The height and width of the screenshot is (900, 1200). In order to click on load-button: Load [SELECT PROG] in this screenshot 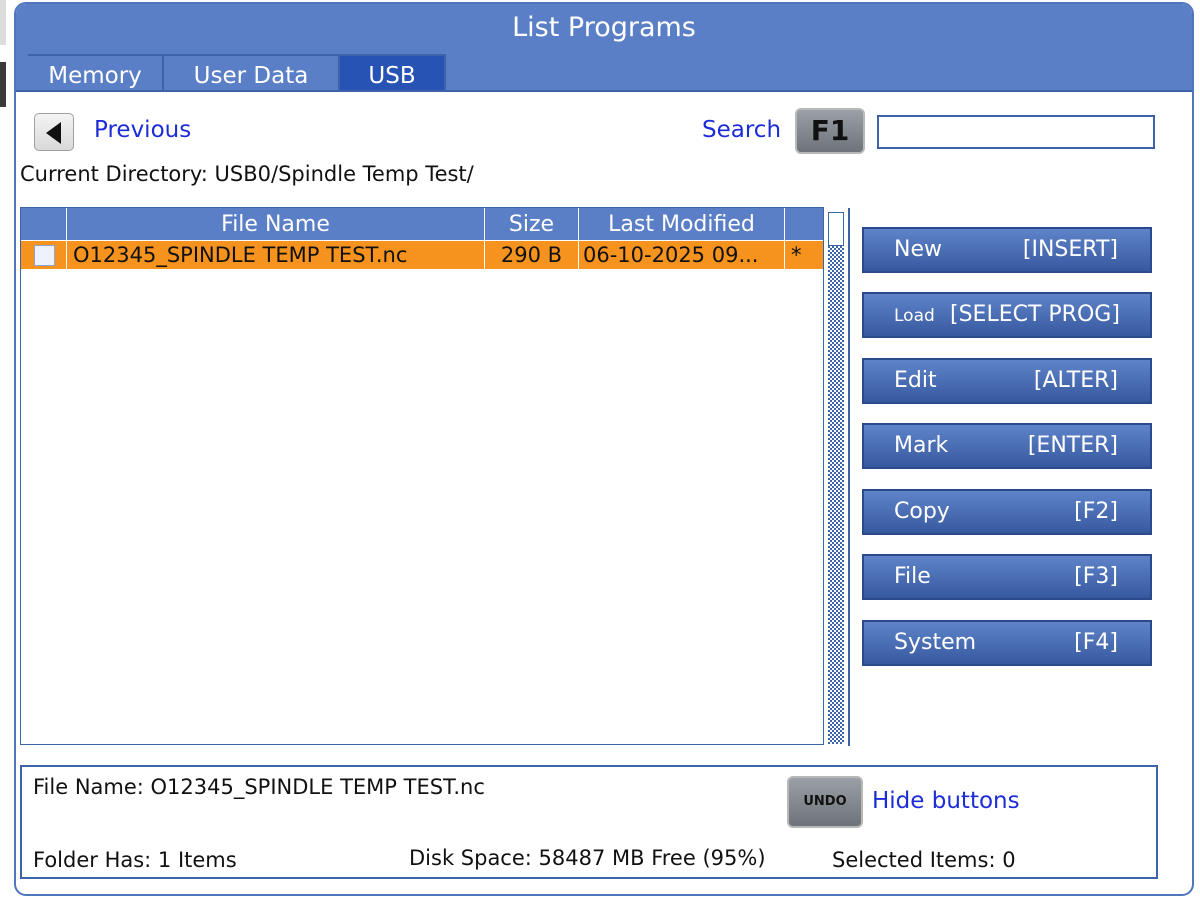, I will do `click(1007, 315)`.